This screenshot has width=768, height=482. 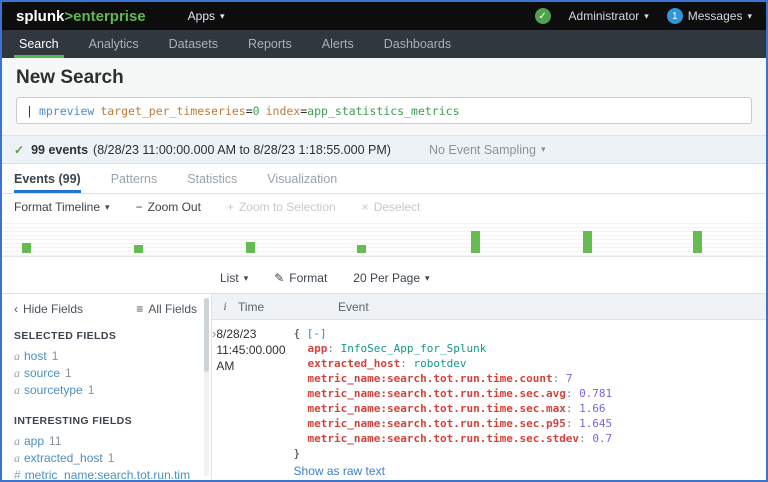 What do you see at coordinates (180, 110) in the screenshot?
I see `query-param-1: target_per_timeseries=0` at bounding box center [180, 110].